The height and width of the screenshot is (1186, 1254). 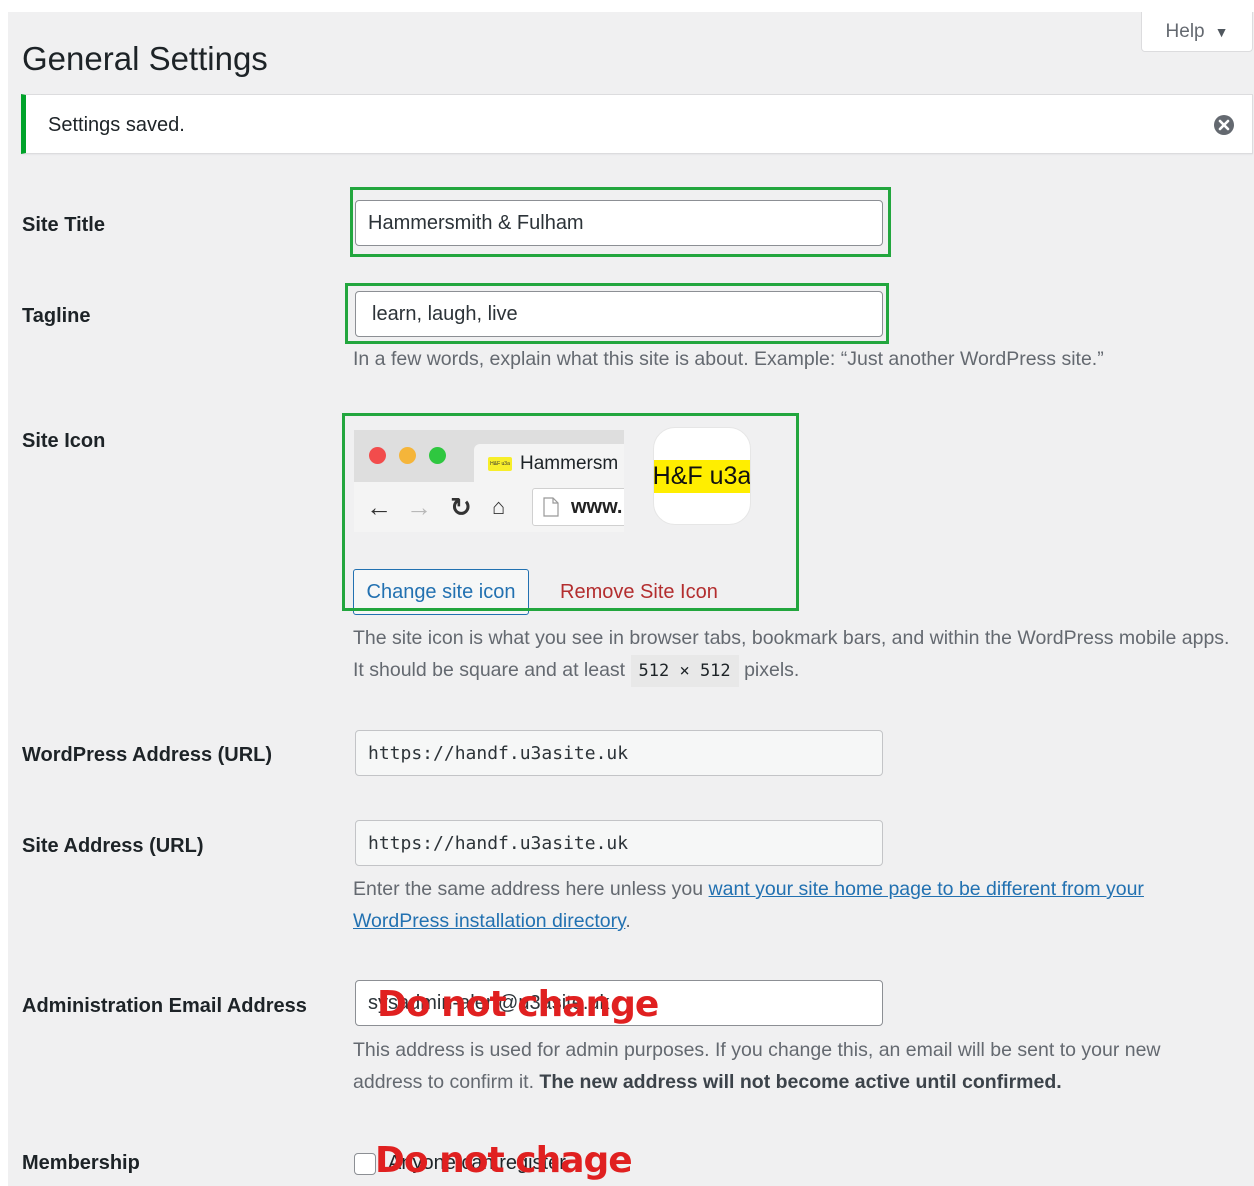 What do you see at coordinates (637, 124) in the screenshot?
I see `settings-saved-notice: Settings saved.` at bounding box center [637, 124].